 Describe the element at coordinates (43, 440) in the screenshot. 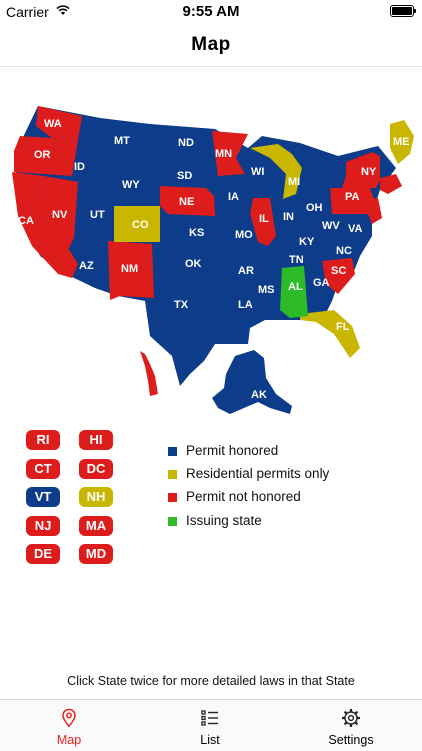

I see `state-button-ri: RI` at that location.